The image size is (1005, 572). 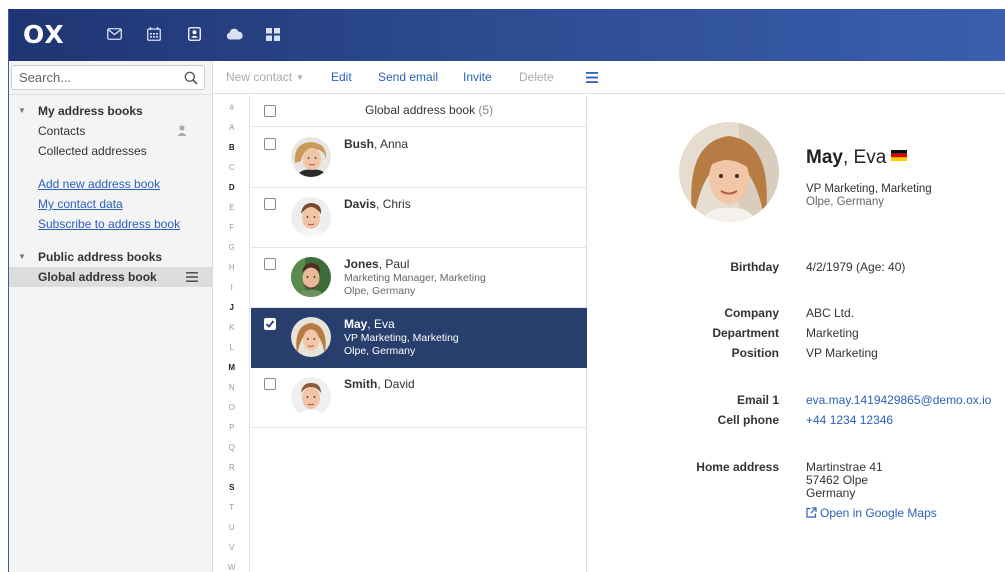 What do you see at coordinates (194, 34) in the screenshot?
I see `address-book-icon` at bounding box center [194, 34].